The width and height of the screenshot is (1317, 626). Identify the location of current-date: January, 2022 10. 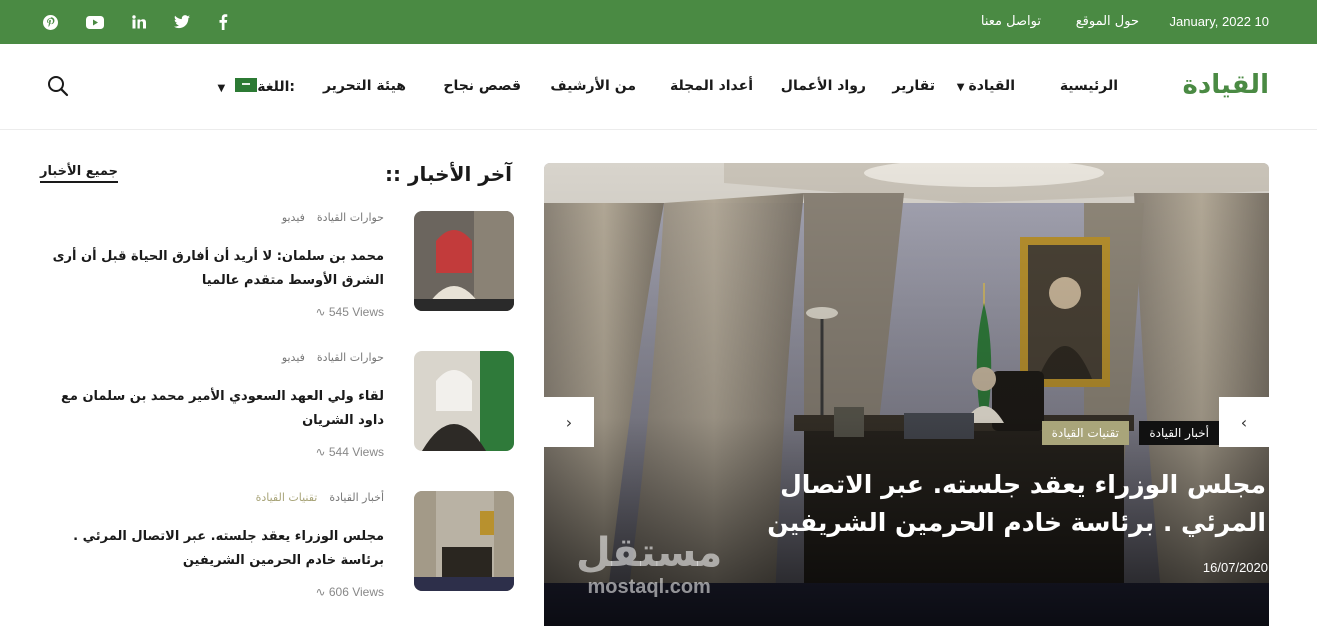
(1219, 21).